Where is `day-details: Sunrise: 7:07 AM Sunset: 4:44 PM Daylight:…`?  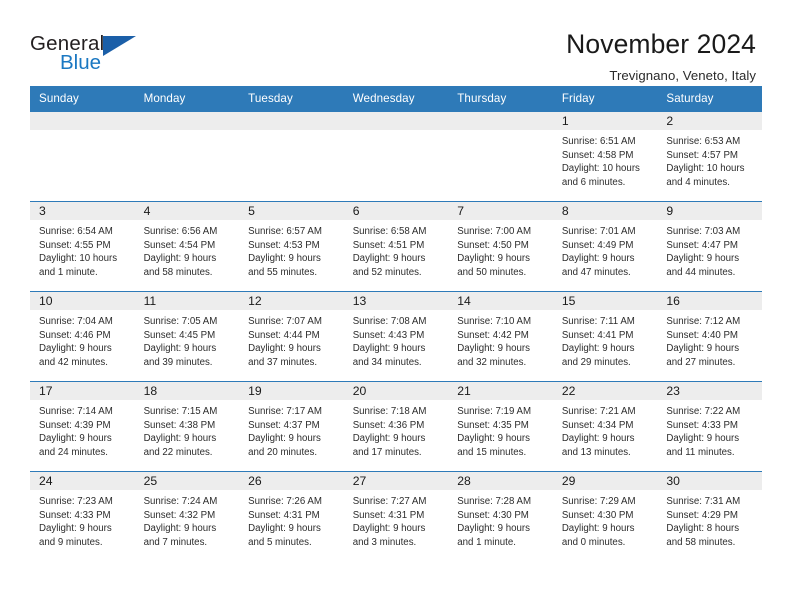
day-details: Sunrise: 7:07 AM Sunset: 4:44 PM Daylight:… is located at coordinates (291, 340).